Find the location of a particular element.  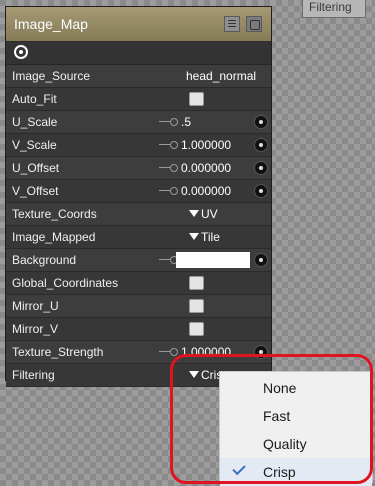

param-label: U_Offset is located at coordinates (36, 168).